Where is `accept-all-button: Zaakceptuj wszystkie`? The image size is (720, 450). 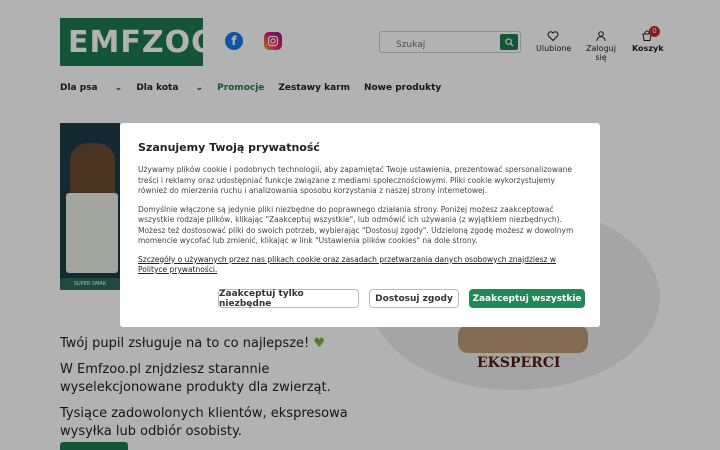 accept-all-button: Zaakceptuj wszystkie is located at coordinates (527, 298).